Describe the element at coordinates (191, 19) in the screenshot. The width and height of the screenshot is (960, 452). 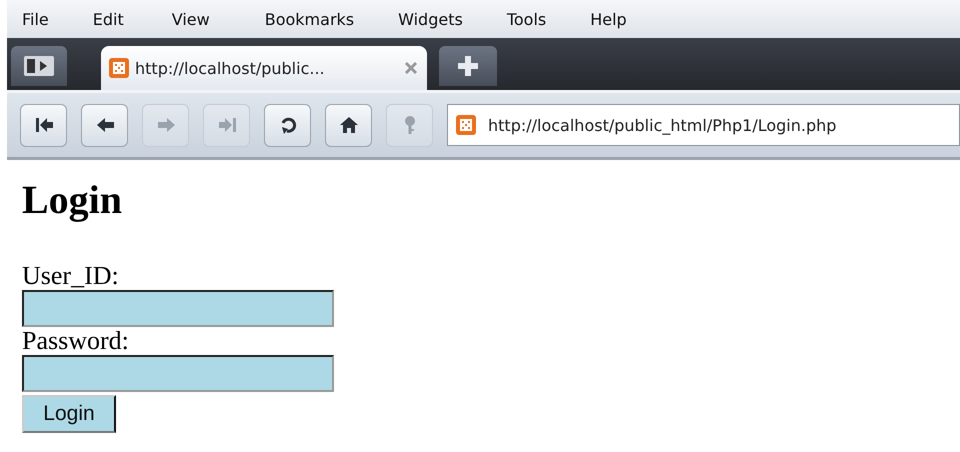
I see `menu-item: View` at that location.